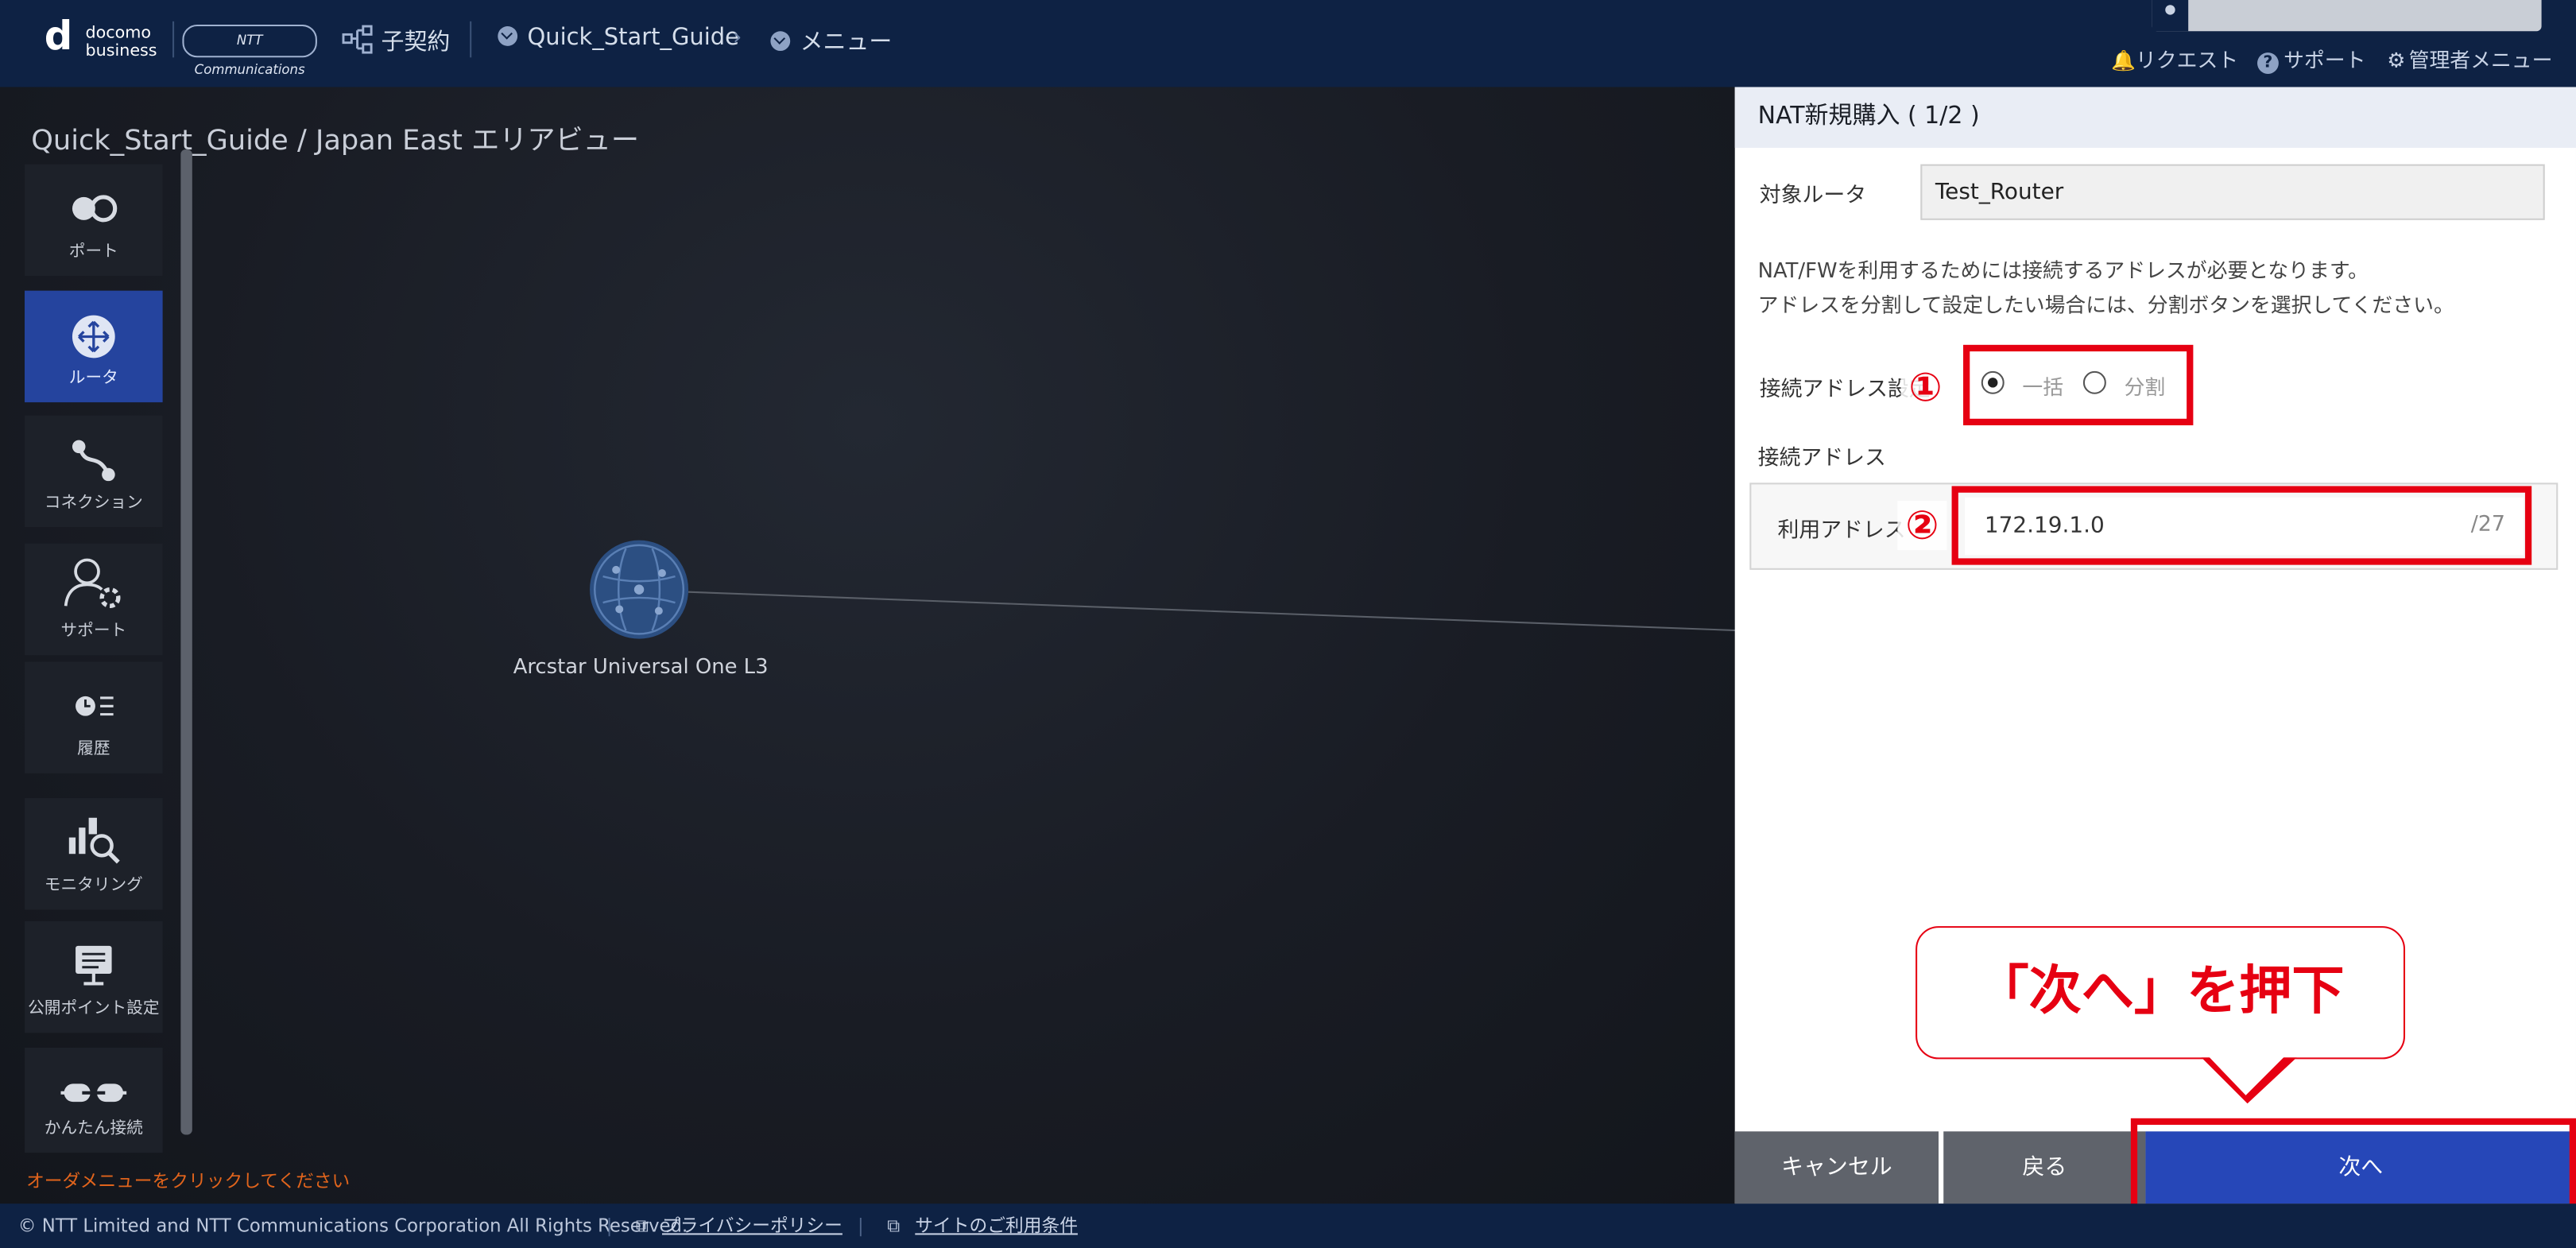 The height and width of the screenshot is (1248, 2576). Describe the element at coordinates (2063, 270) in the screenshot. I see `notice-line: NAT/FWを利用するためには接続するアドレスが必要となります。` at that location.